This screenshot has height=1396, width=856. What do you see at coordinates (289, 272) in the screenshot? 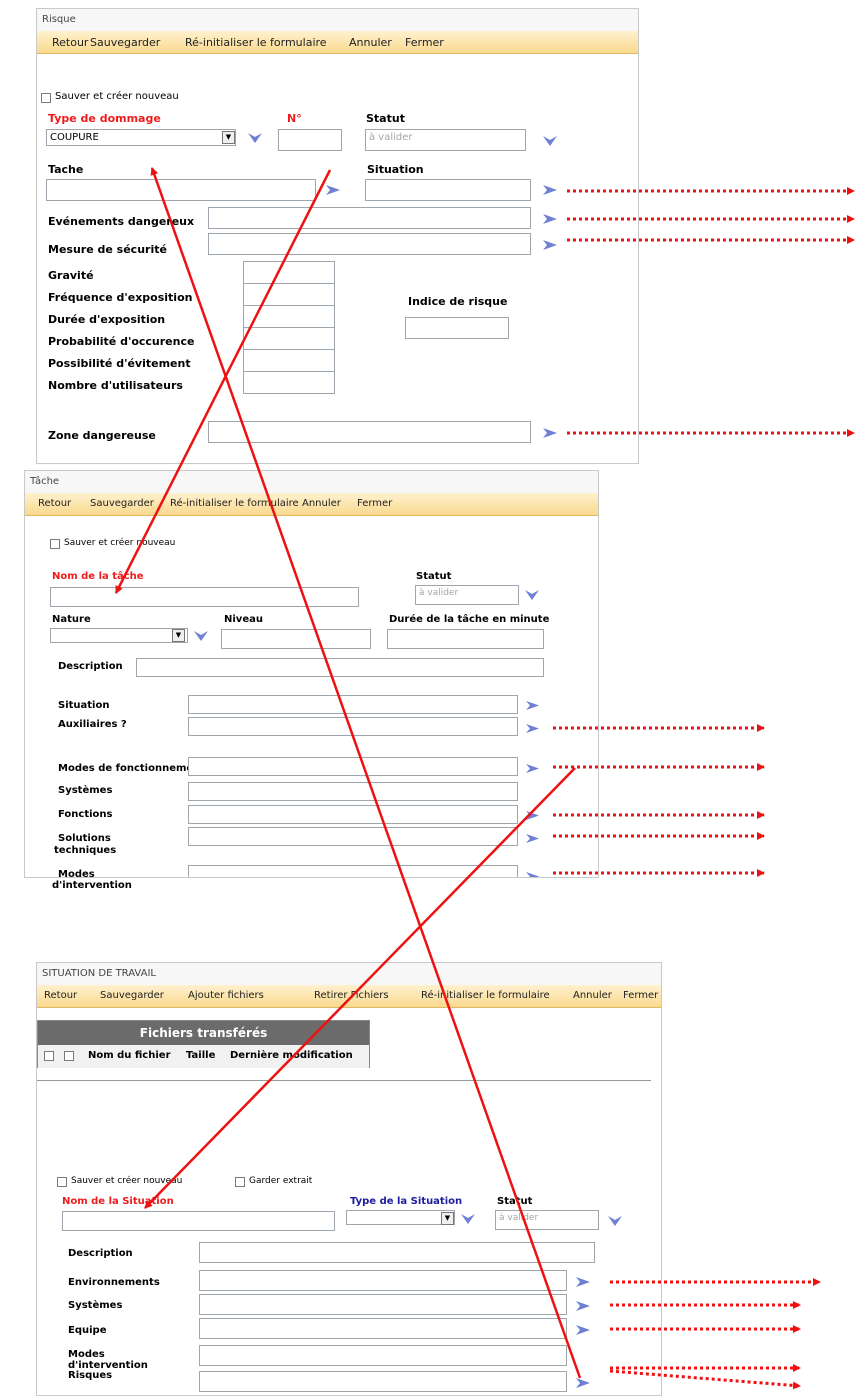
I see `gravite-input` at bounding box center [289, 272].